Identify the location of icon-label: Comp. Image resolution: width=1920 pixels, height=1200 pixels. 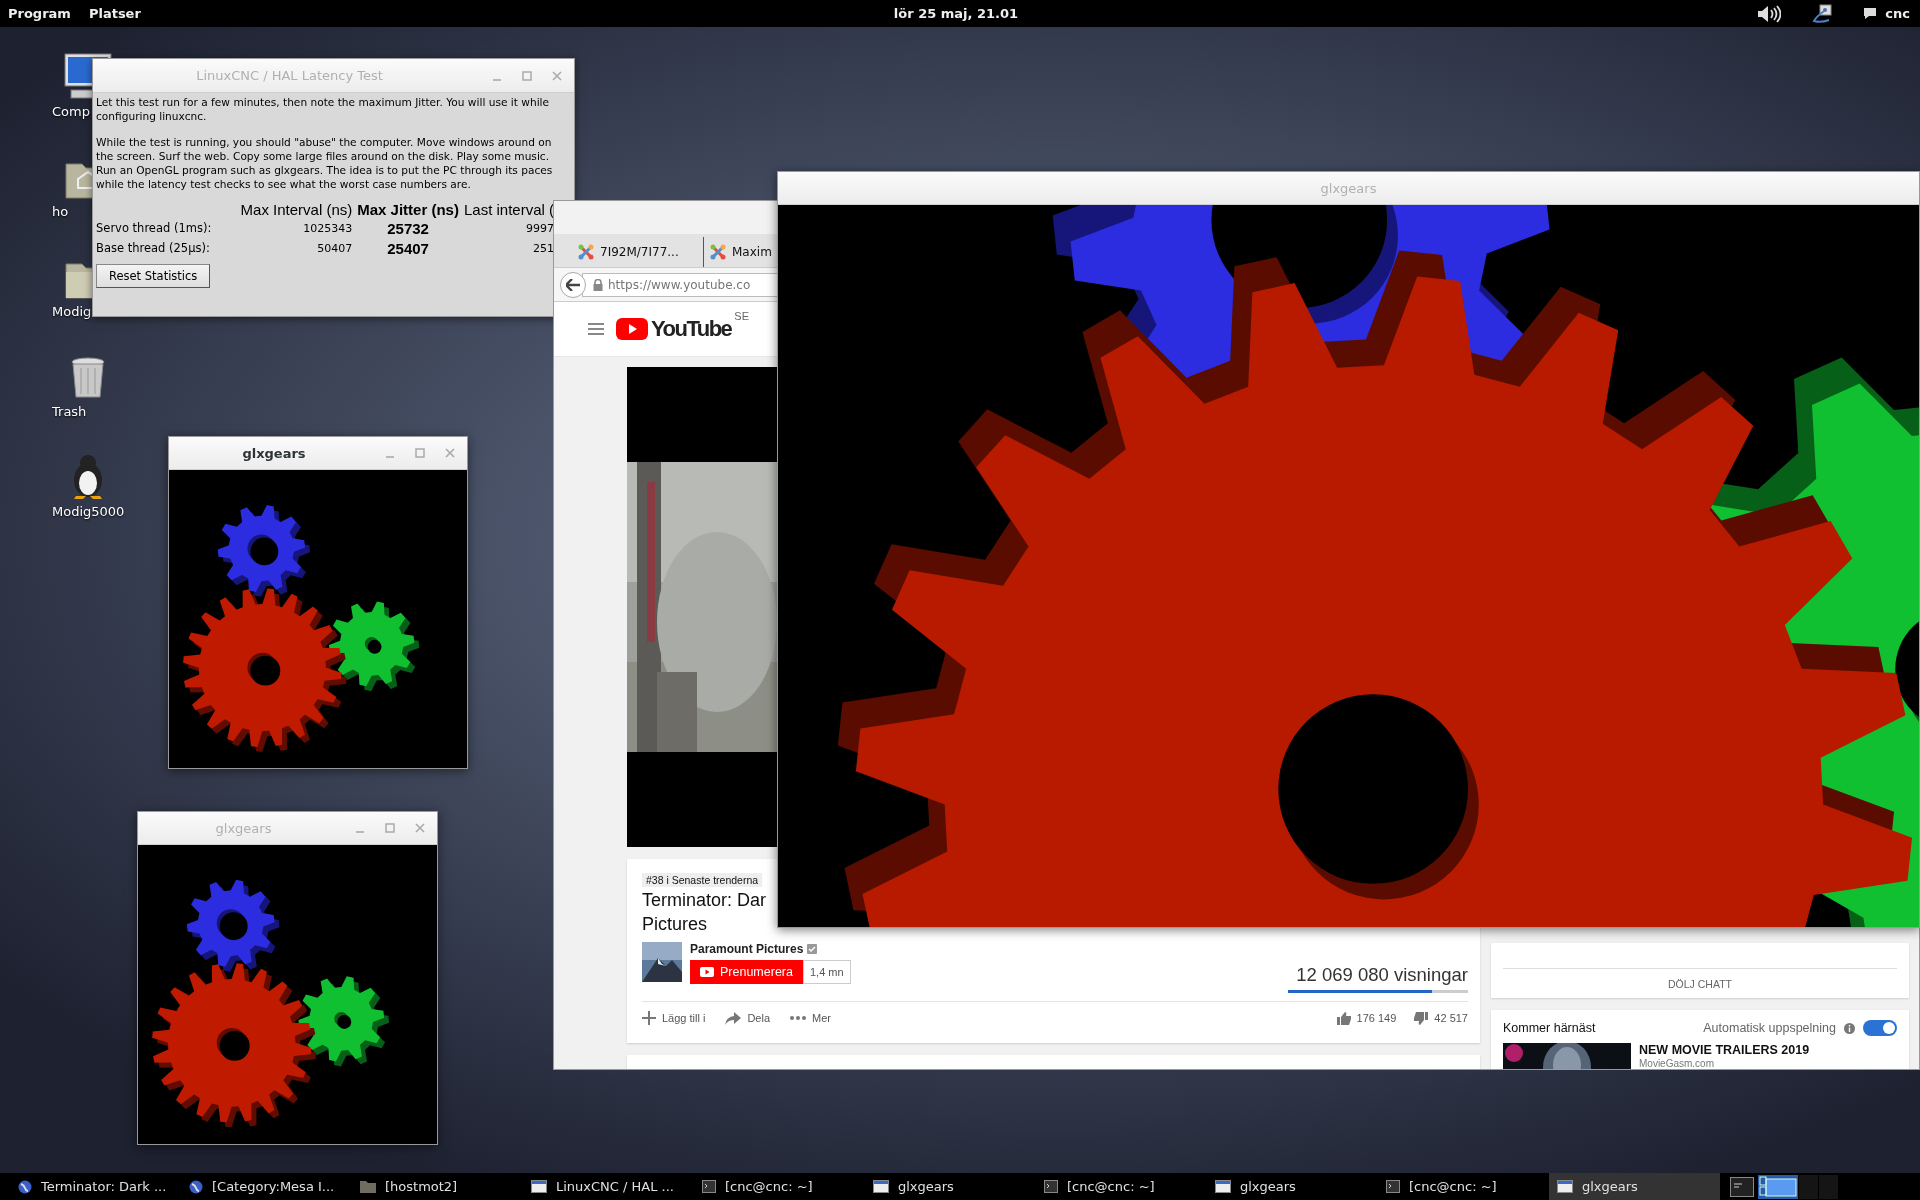
(71, 111).